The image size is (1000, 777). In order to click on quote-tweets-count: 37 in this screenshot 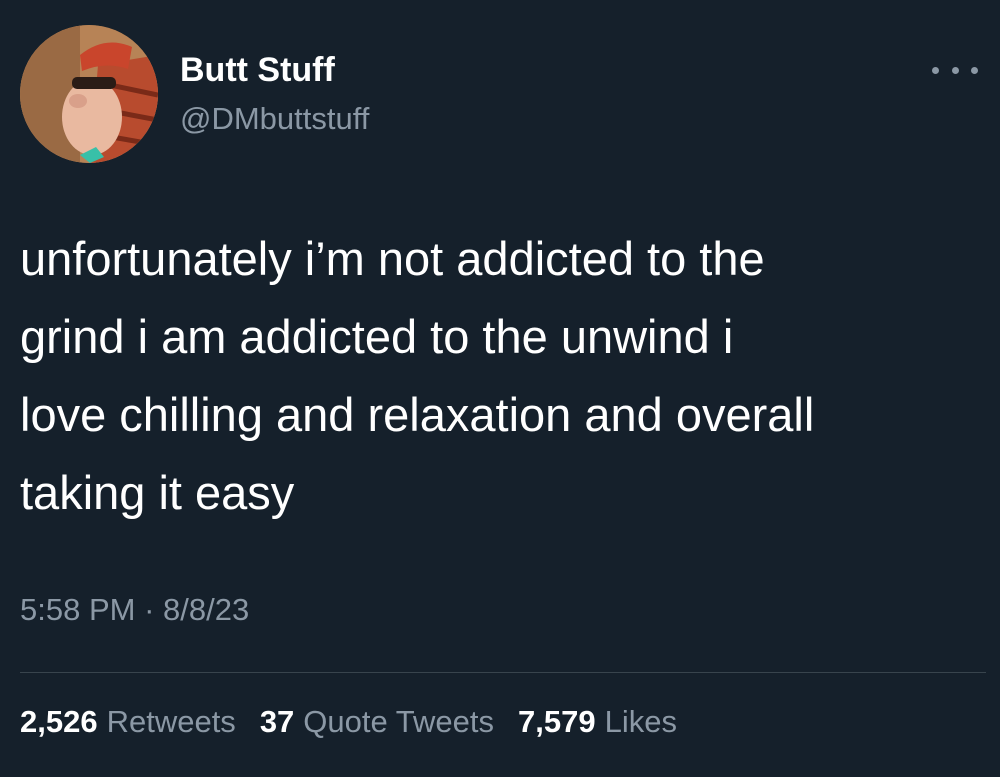, I will do `click(277, 721)`.